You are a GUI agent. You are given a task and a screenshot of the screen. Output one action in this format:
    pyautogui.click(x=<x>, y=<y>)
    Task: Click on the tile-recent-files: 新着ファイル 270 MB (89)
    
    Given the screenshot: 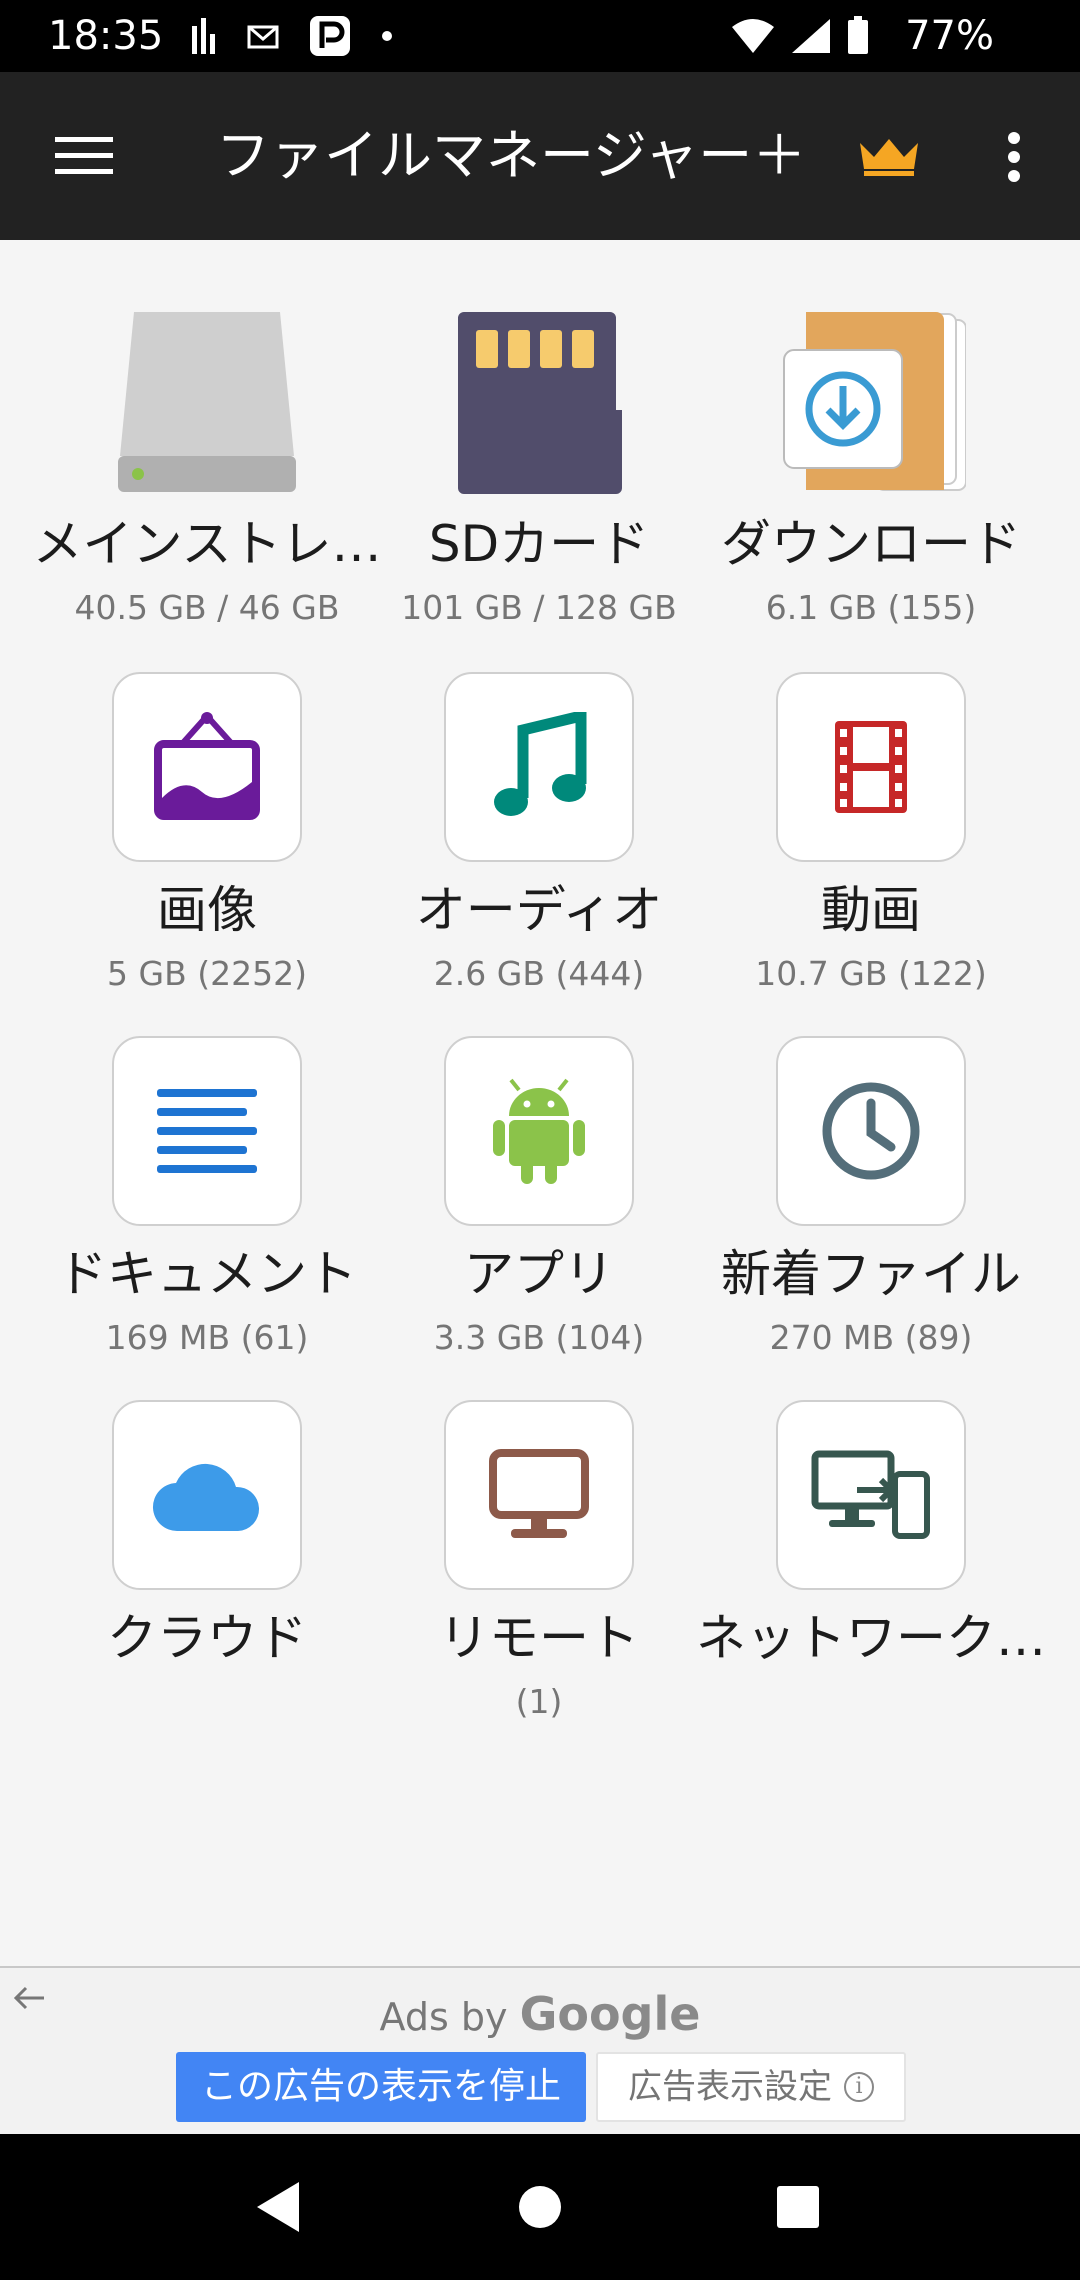 What is the action you would take?
    pyautogui.click(x=871, y=1206)
    